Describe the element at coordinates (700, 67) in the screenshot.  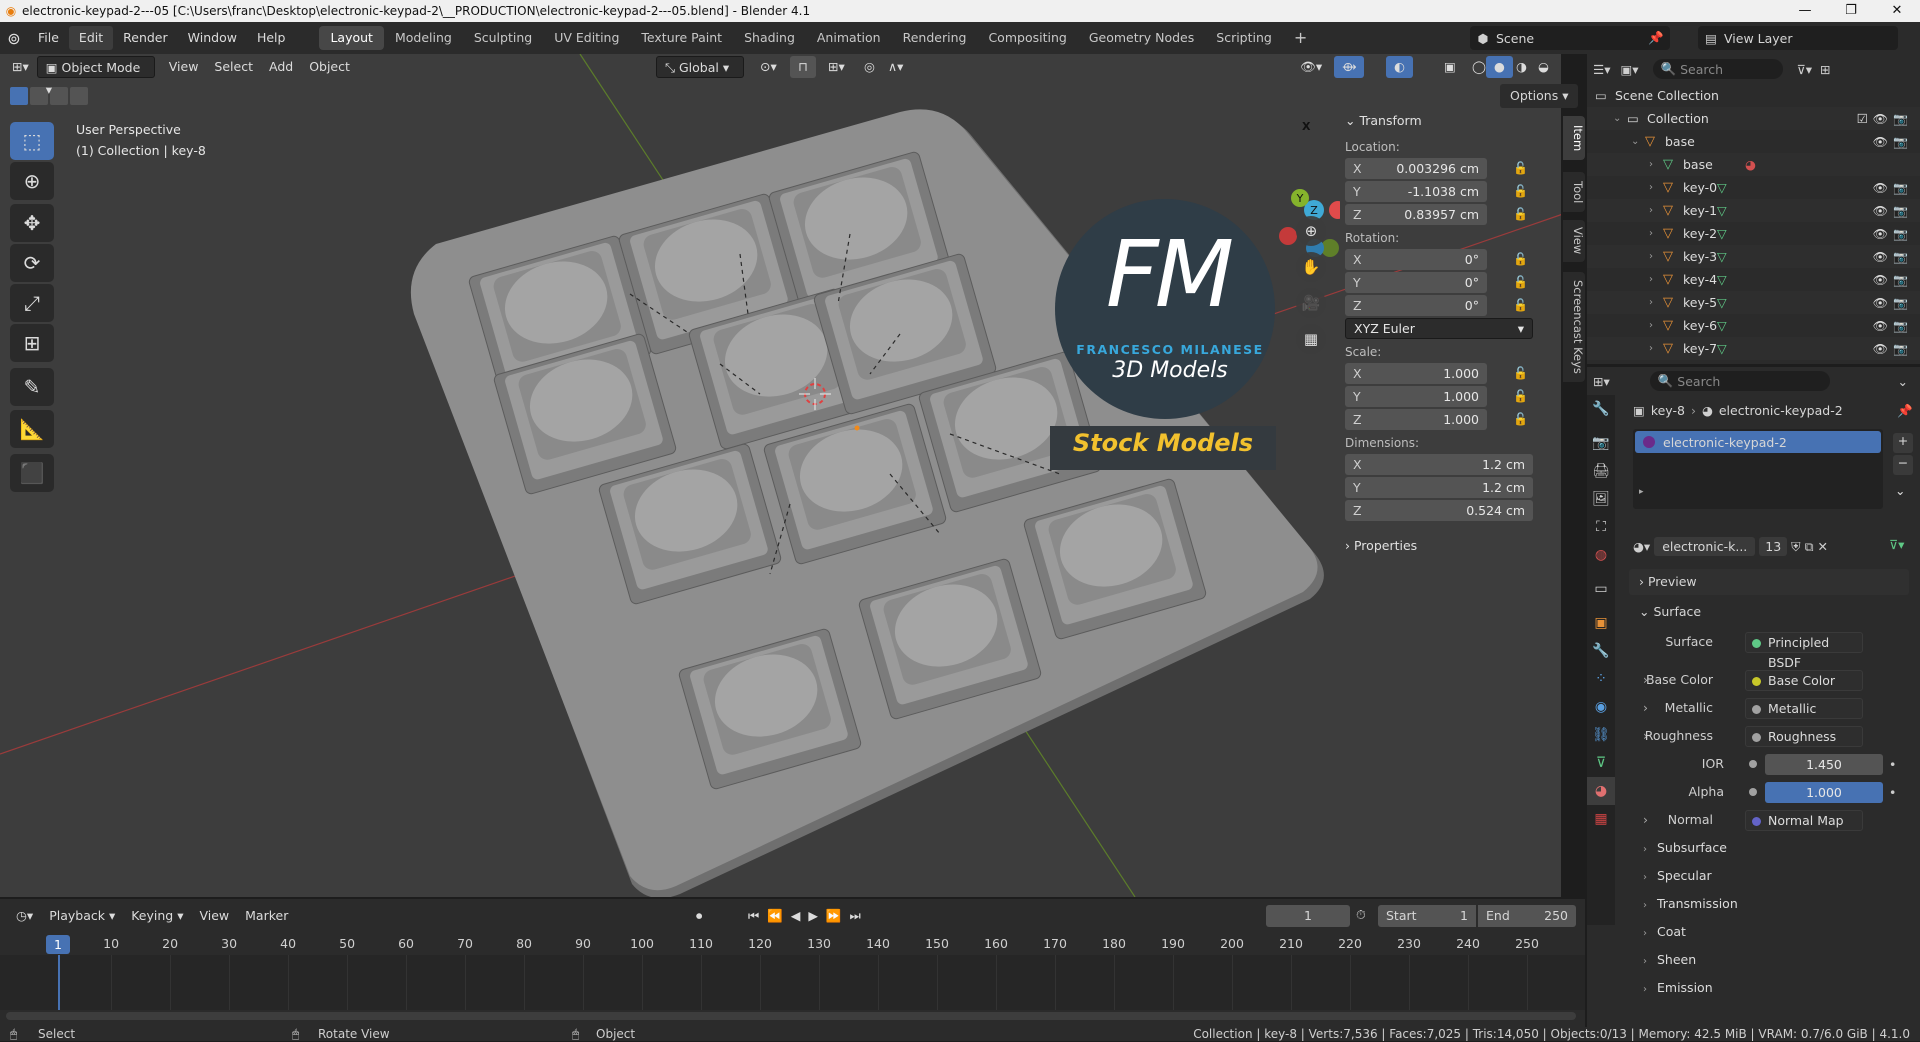
I see `transform-orientation-dropdown: ⤡ Global ▾` at that location.